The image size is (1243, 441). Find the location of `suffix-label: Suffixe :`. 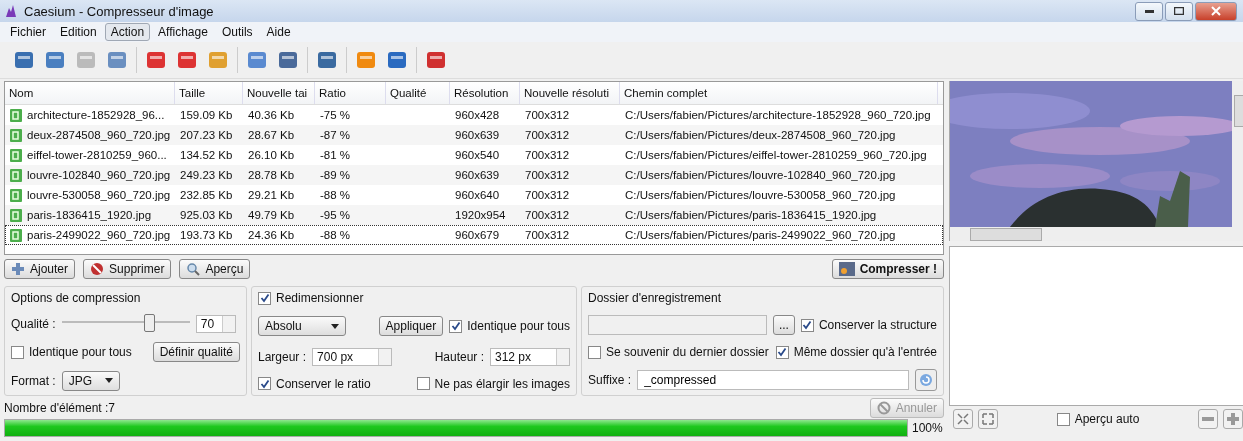

suffix-label: Suffixe : is located at coordinates (610, 380).